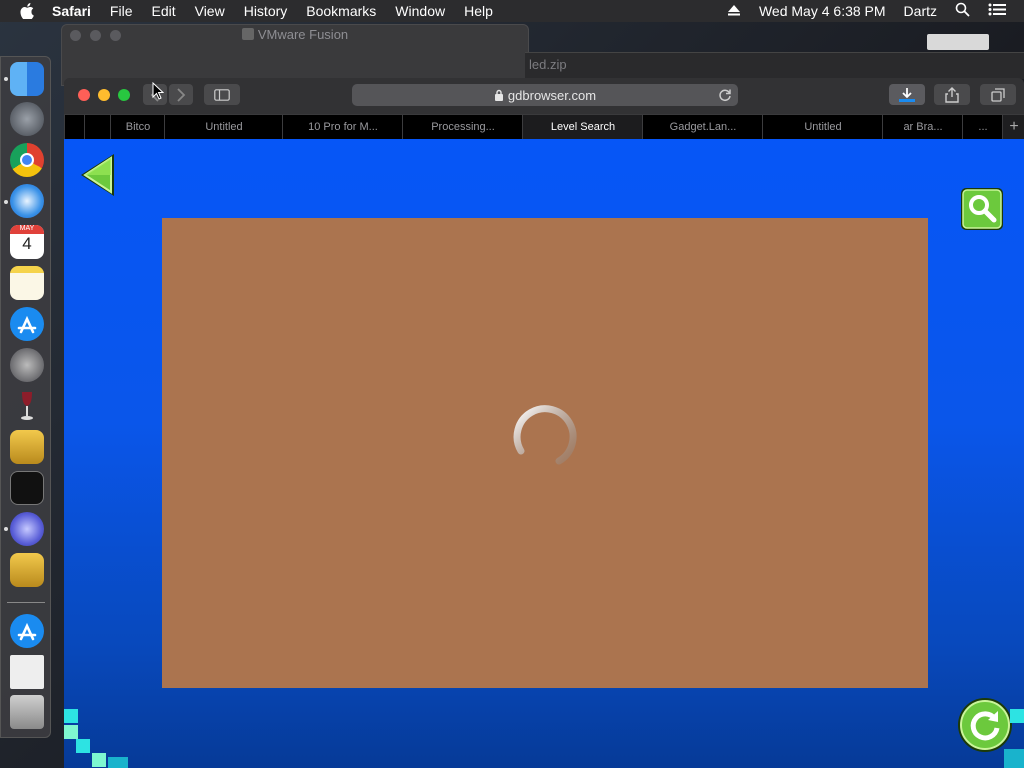  I want to click on forward-button, so click(181, 94).